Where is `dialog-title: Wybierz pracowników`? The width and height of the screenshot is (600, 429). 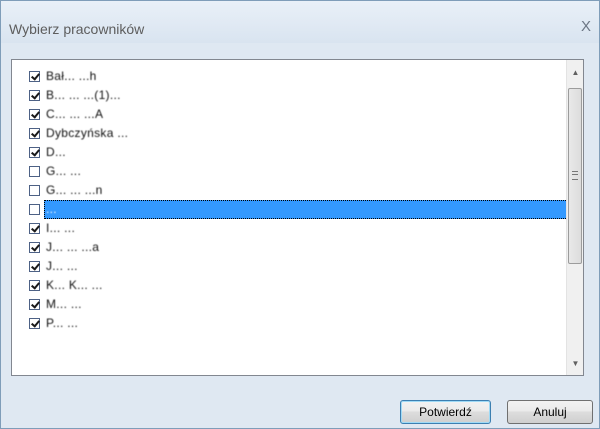 dialog-title: Wybierz pracowników is located at coordinates (77, 29).